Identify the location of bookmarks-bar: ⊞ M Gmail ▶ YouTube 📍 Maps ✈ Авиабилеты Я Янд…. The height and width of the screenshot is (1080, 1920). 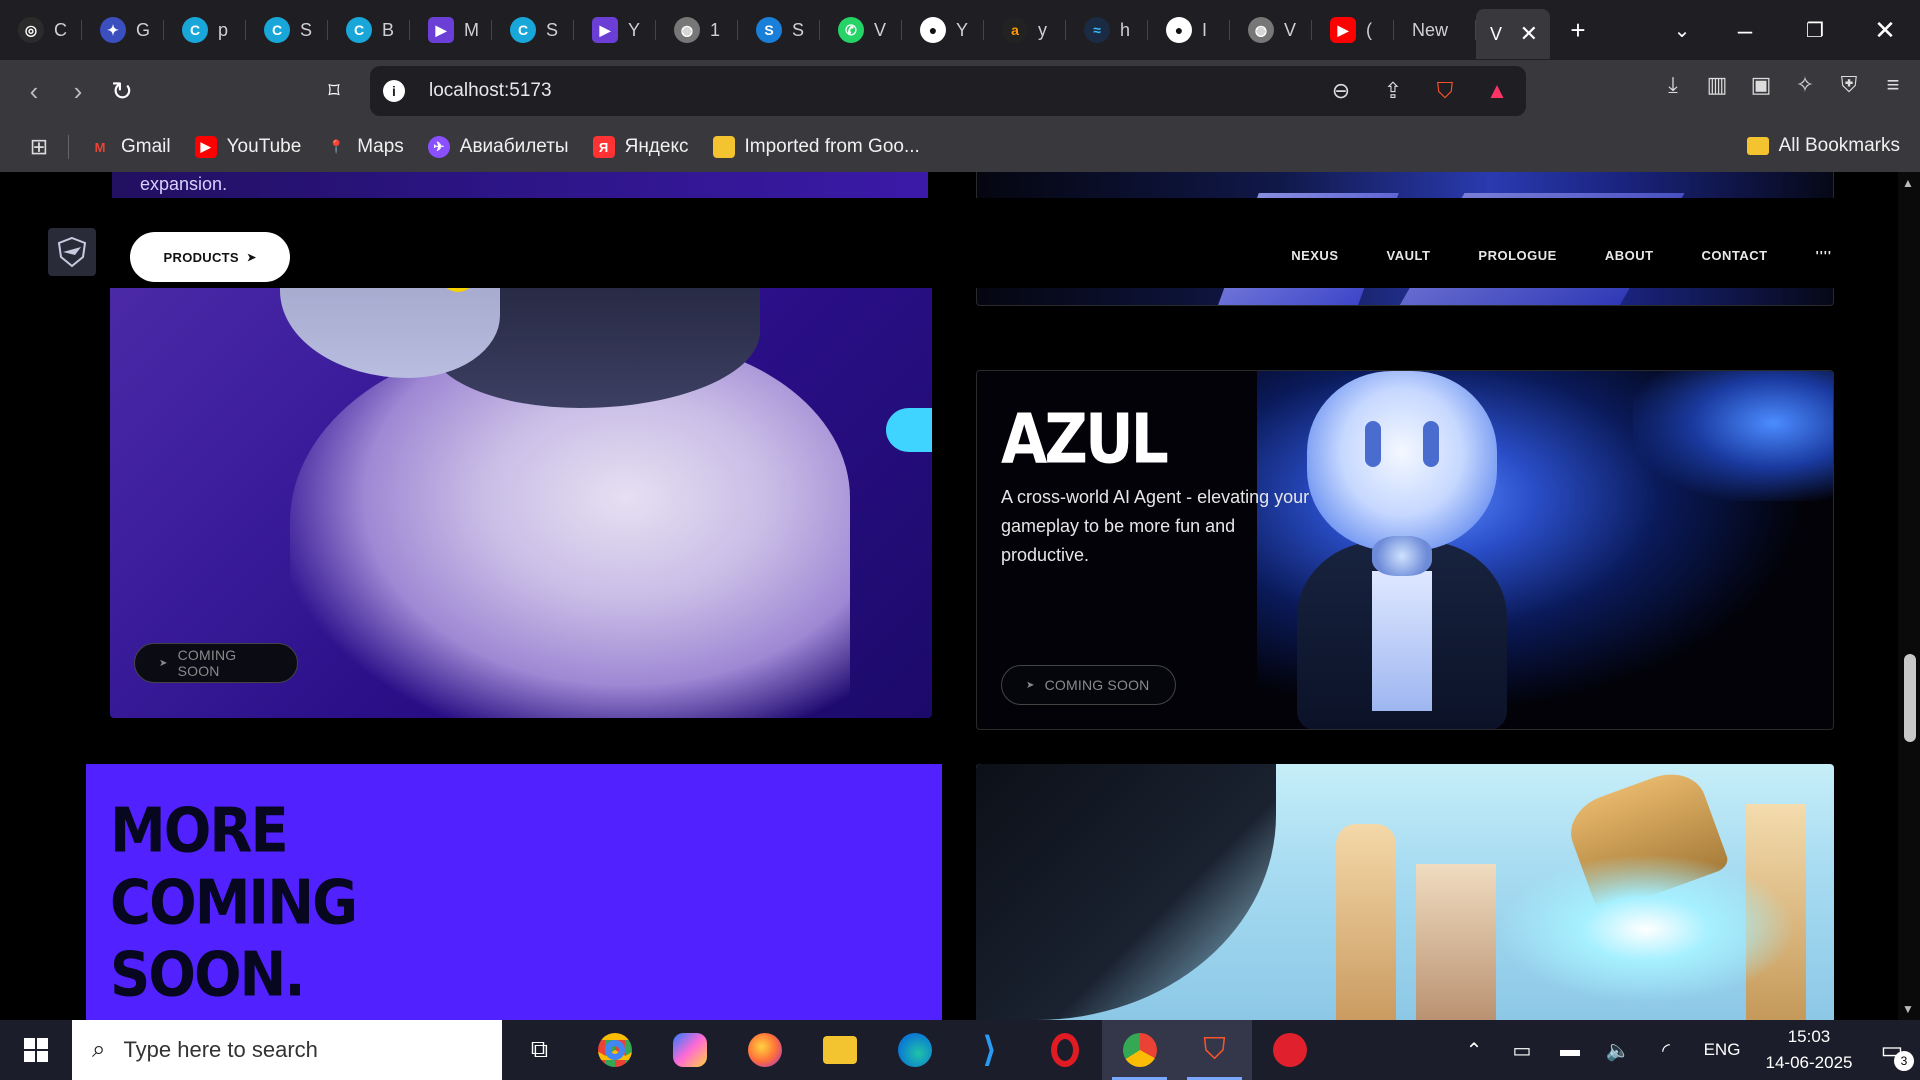
(960, 147).